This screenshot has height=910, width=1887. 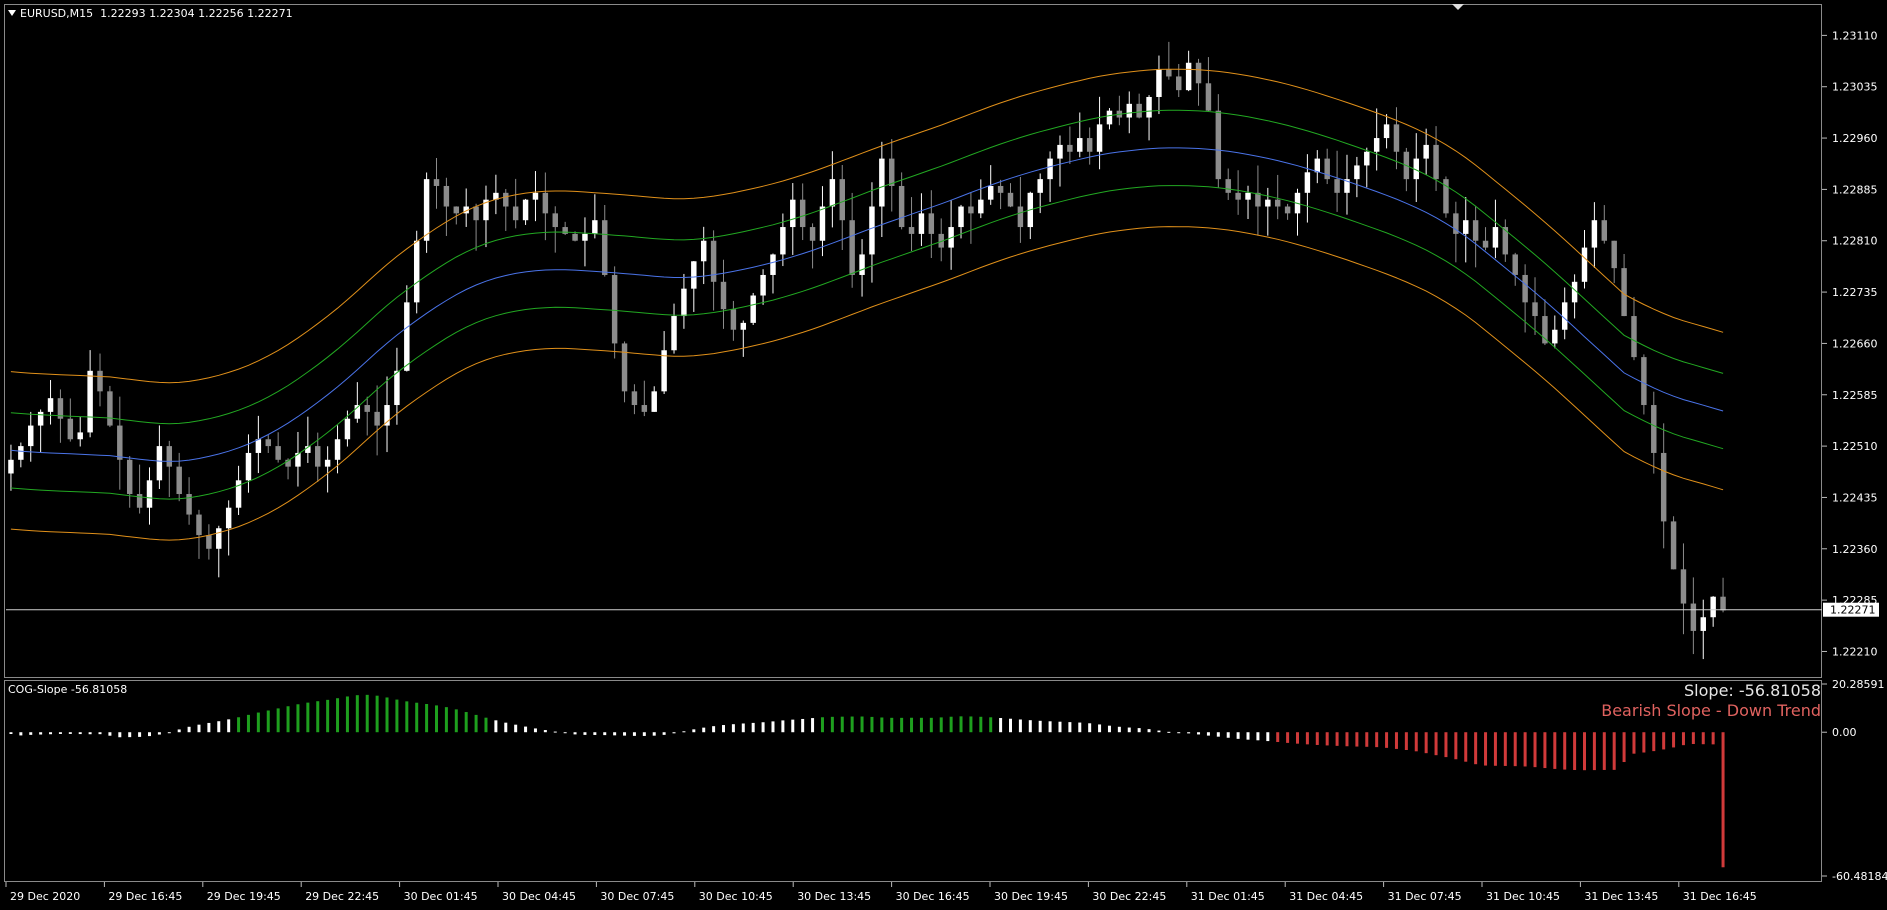 I want to click on time-tick-label: 31 Dec 10:45, so click(x=1523, y=896).